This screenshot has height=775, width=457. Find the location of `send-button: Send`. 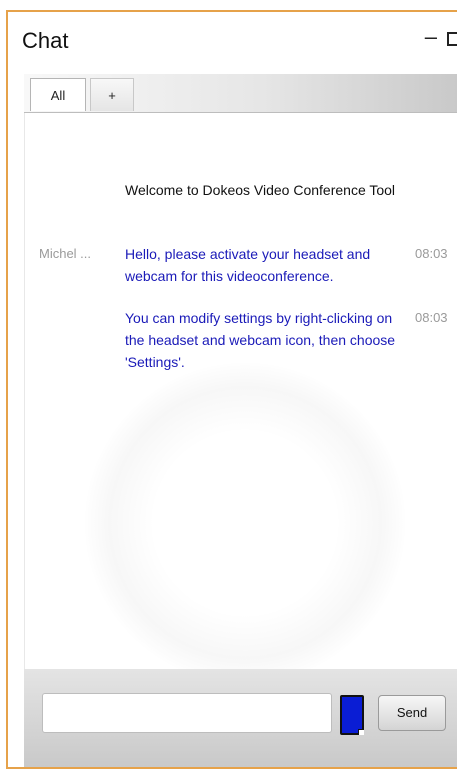

send-button: Send is located at coordinates (412, 713).